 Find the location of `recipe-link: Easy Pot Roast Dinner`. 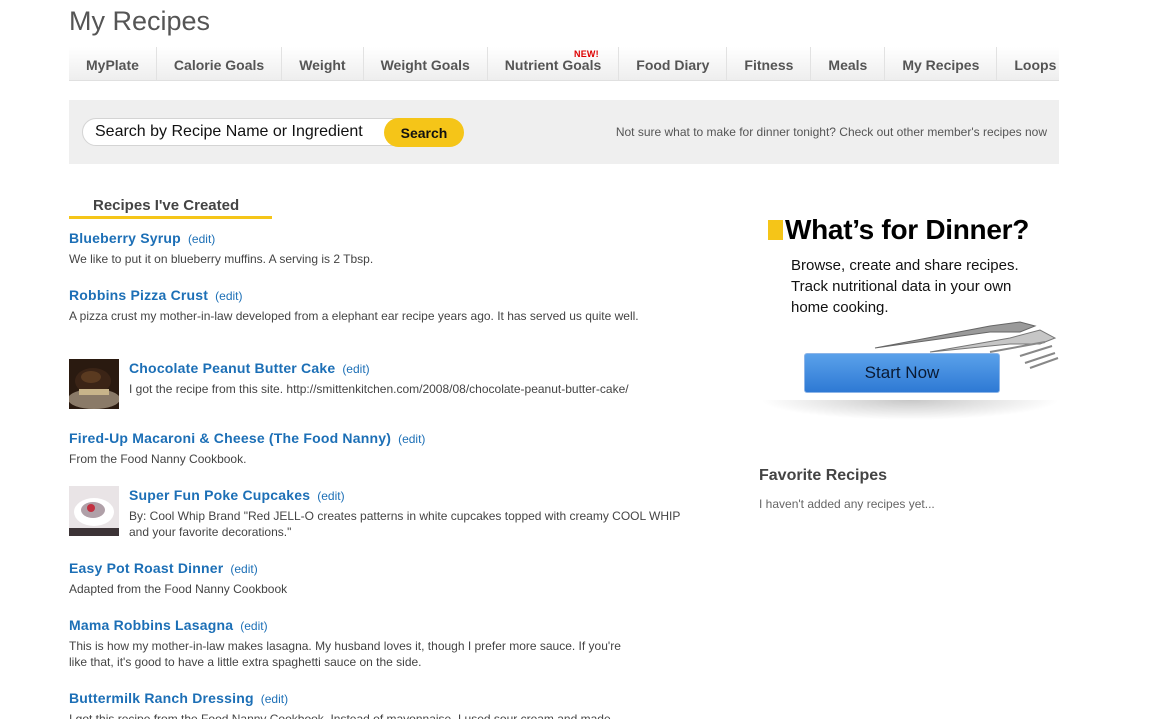

recipe-link: Easy Pot Roast Dinner is located at coordinates (146, 568).